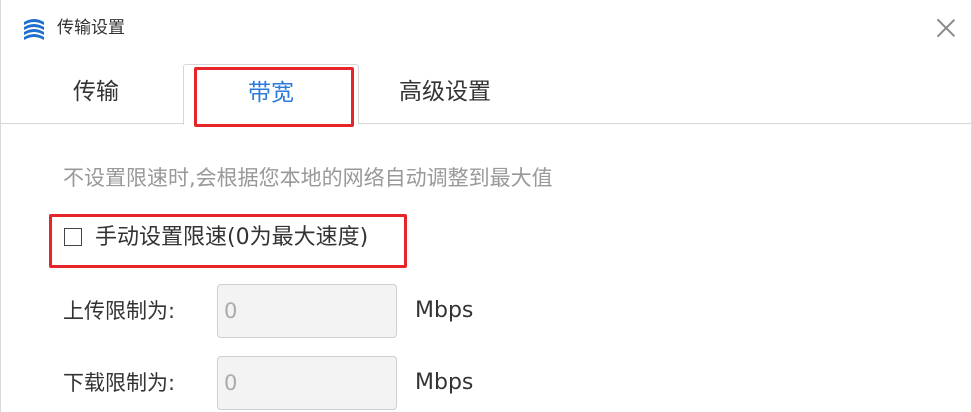 The width and height of the screenshot is (972, 412). What do you see at coordinates (307, 383) in the screenshot?
I see `download-limit-input` at bounding box center [307, 383].